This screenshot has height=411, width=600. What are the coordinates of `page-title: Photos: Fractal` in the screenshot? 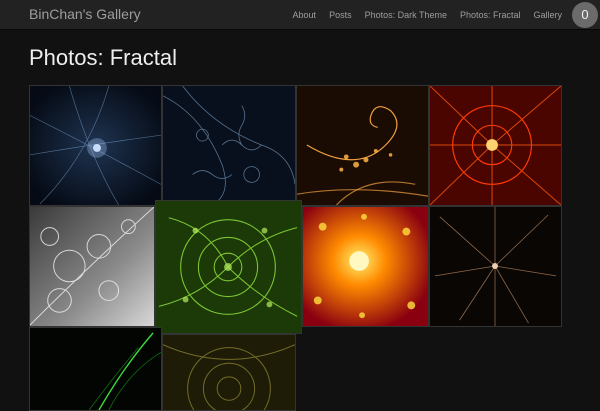 It's located at (103, 57).